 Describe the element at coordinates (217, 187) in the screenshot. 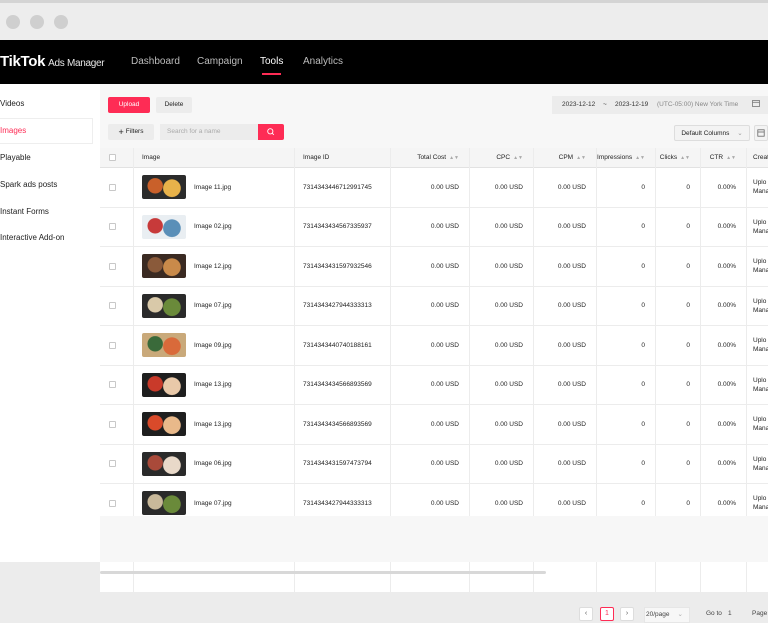

I see `image-cell: Image 11.jpg` at that location.